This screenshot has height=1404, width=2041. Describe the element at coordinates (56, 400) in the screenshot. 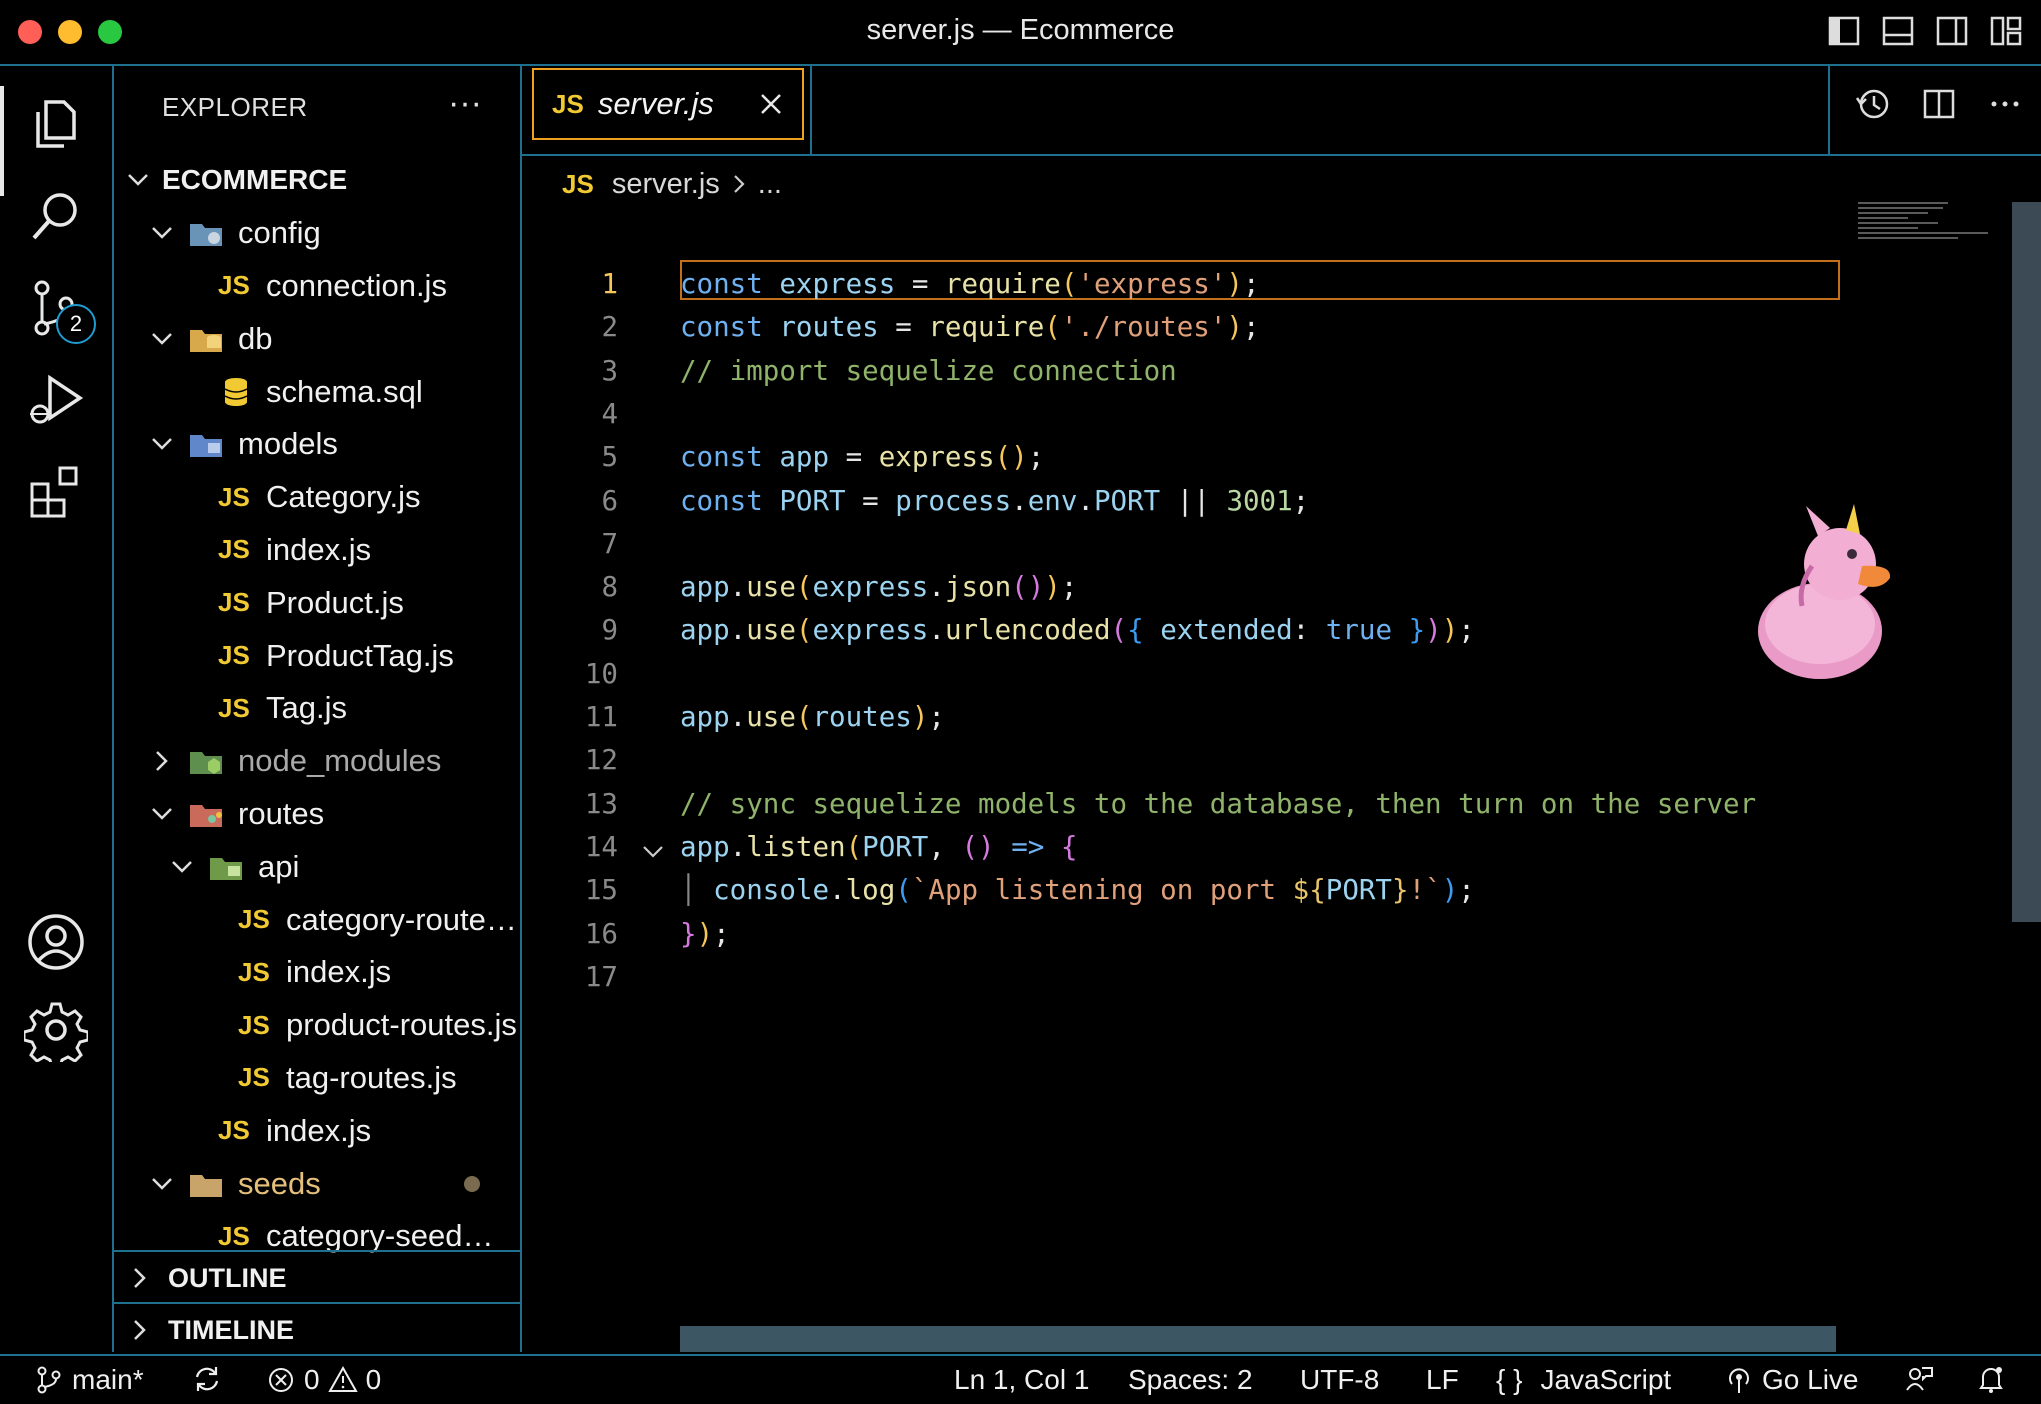

I see `run-debug-button` at that location.